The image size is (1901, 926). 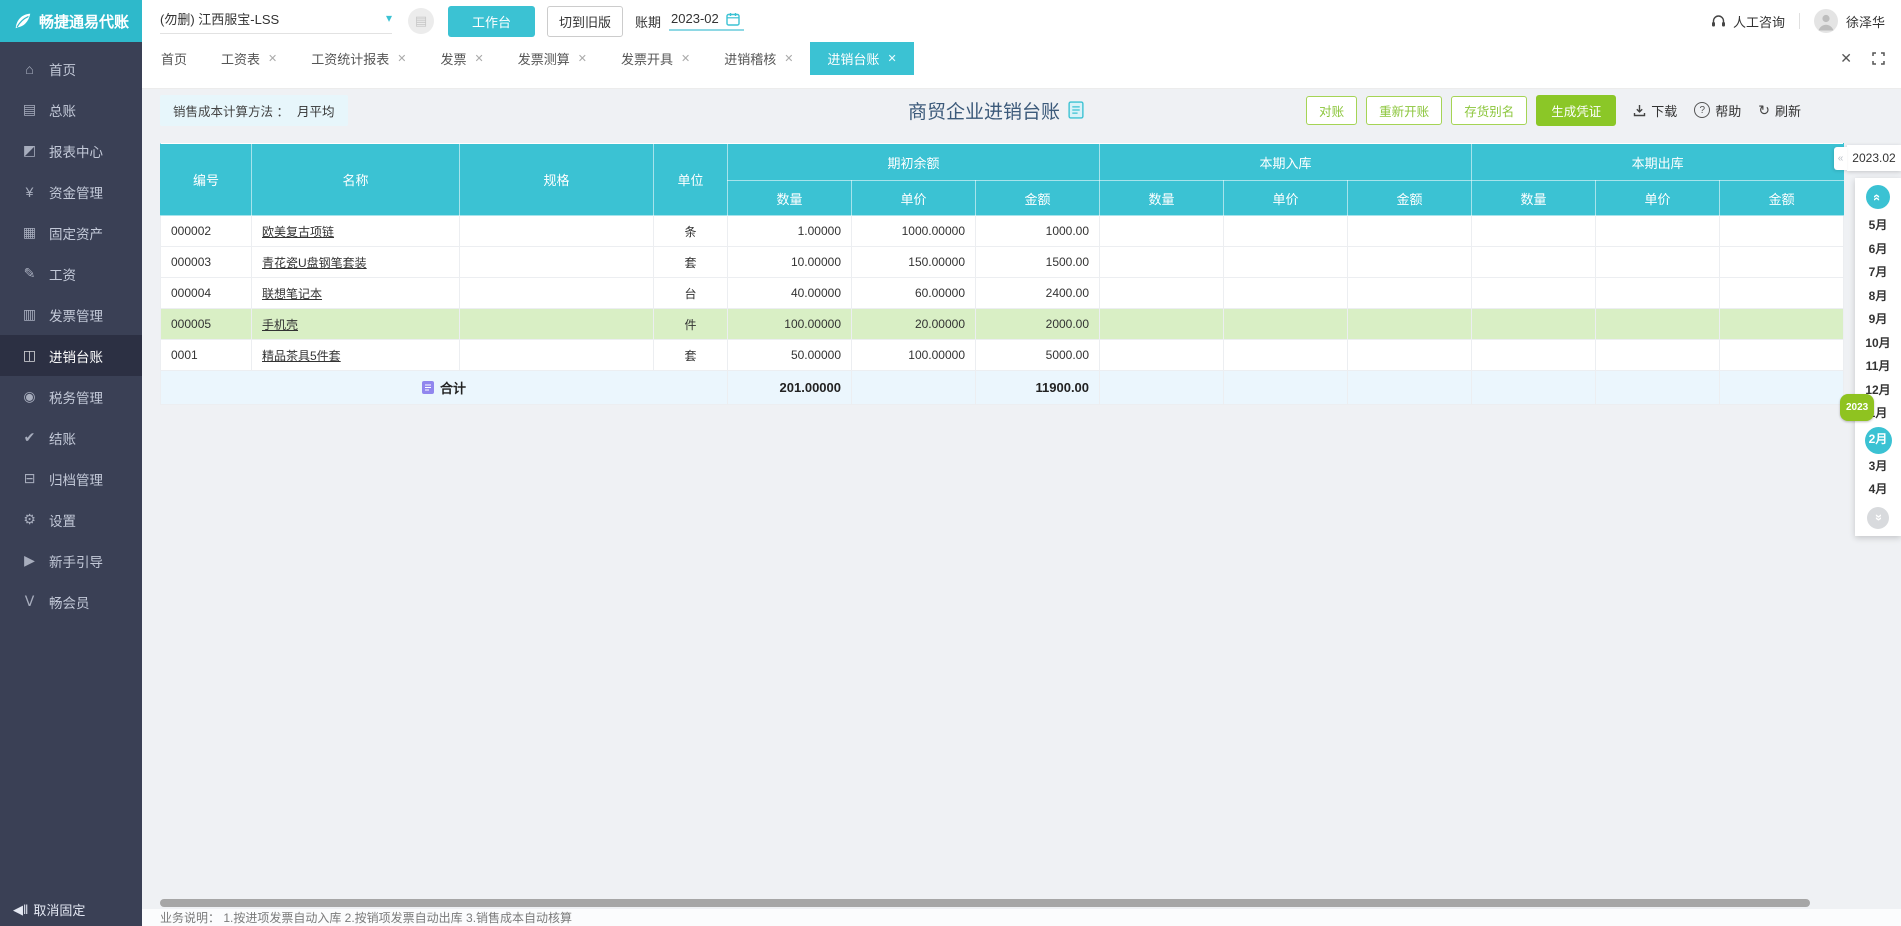 I want to click on total-label-text: 合计, so click(x=452, y=388).